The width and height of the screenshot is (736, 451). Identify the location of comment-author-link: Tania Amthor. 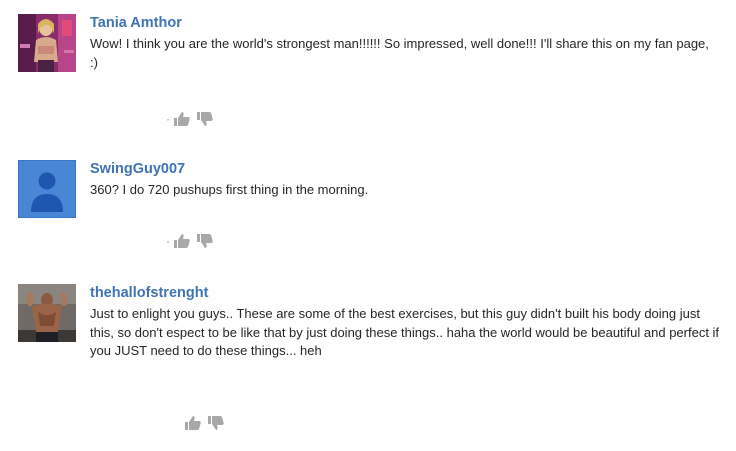
(405, 23).